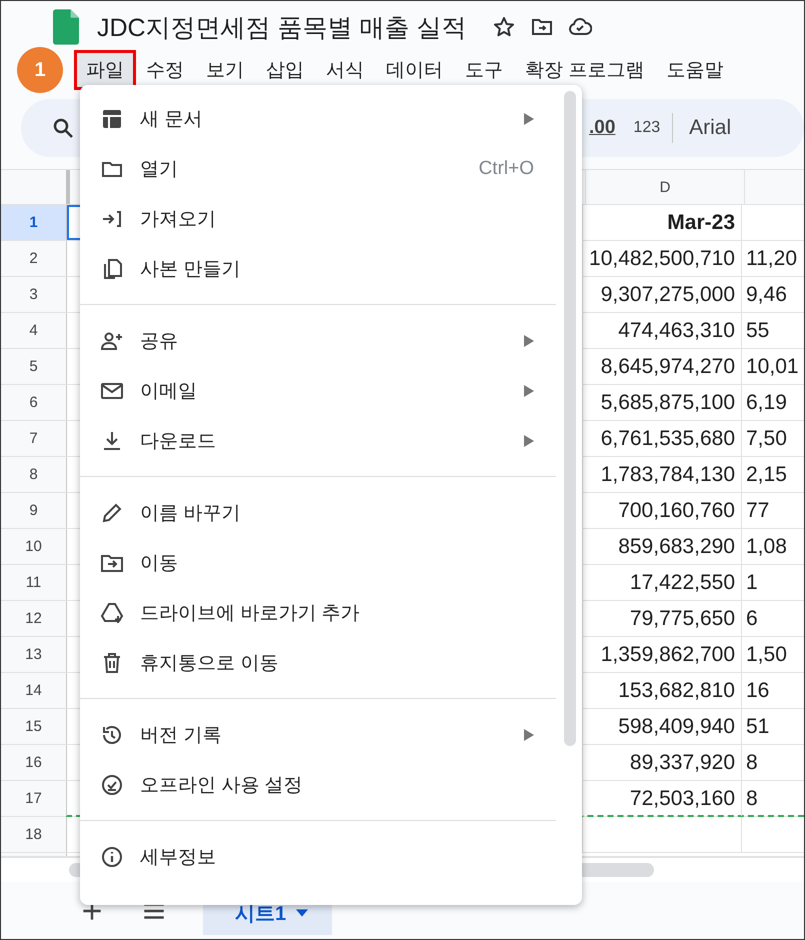 The height and width of the screenshot is (940, 805). What do you see at coordinates (331, 857) in the screenshot?
I see `menu-option: 세부정보` at bounding box center [331, 857].